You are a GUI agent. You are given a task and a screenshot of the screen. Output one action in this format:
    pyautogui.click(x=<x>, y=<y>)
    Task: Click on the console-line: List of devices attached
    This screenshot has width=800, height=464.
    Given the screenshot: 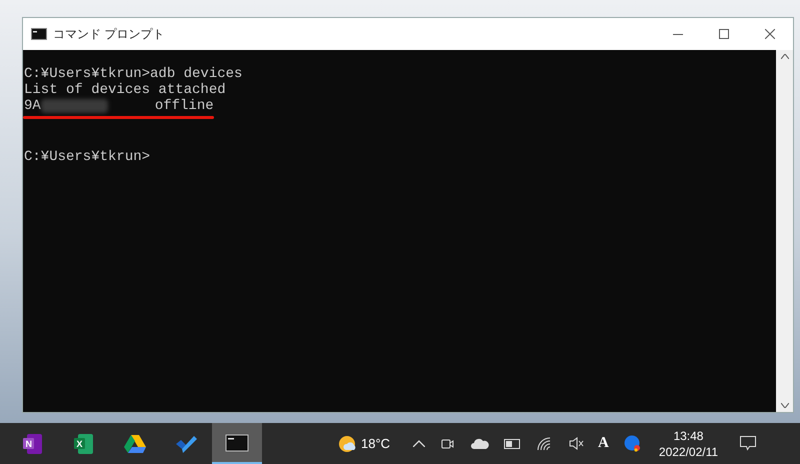 What is the action you would take?
    pyautogui.click(x=125, y=90)
    